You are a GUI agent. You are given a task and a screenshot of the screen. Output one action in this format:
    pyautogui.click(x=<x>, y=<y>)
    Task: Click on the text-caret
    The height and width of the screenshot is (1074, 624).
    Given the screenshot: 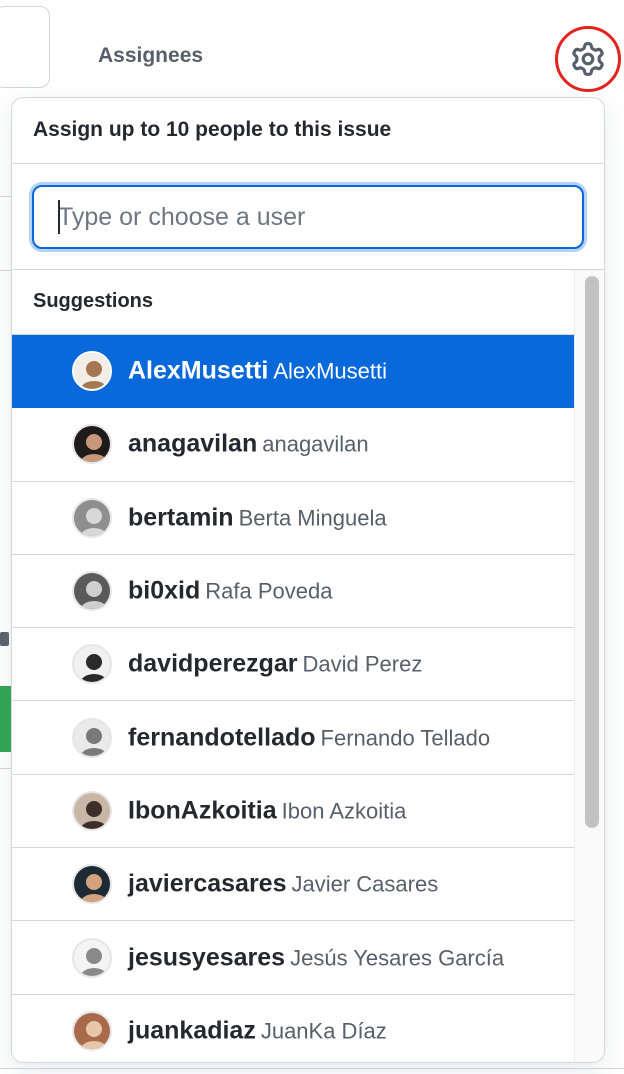 What is the action you would take?
    pyautogui.click(x=59, y=217)
    